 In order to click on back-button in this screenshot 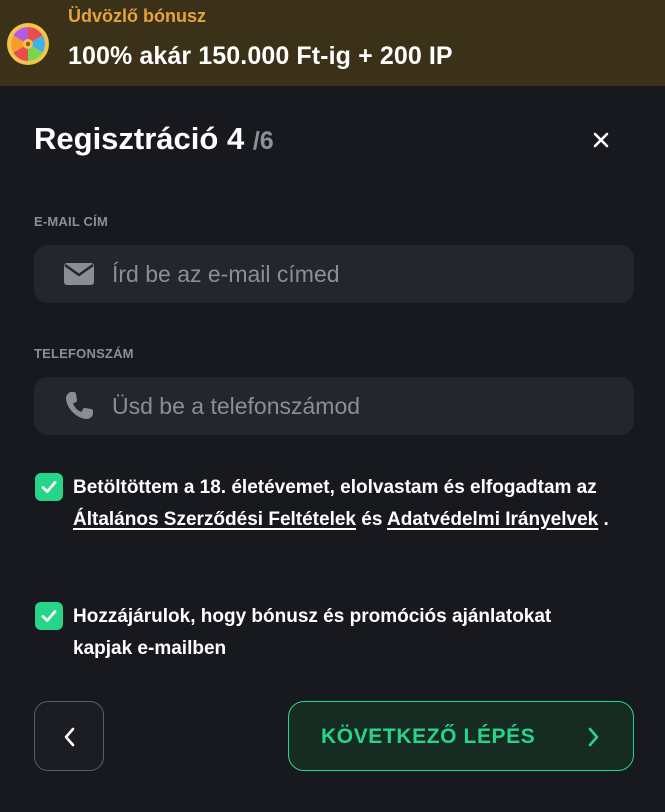, I will do `click(69, 736)`.